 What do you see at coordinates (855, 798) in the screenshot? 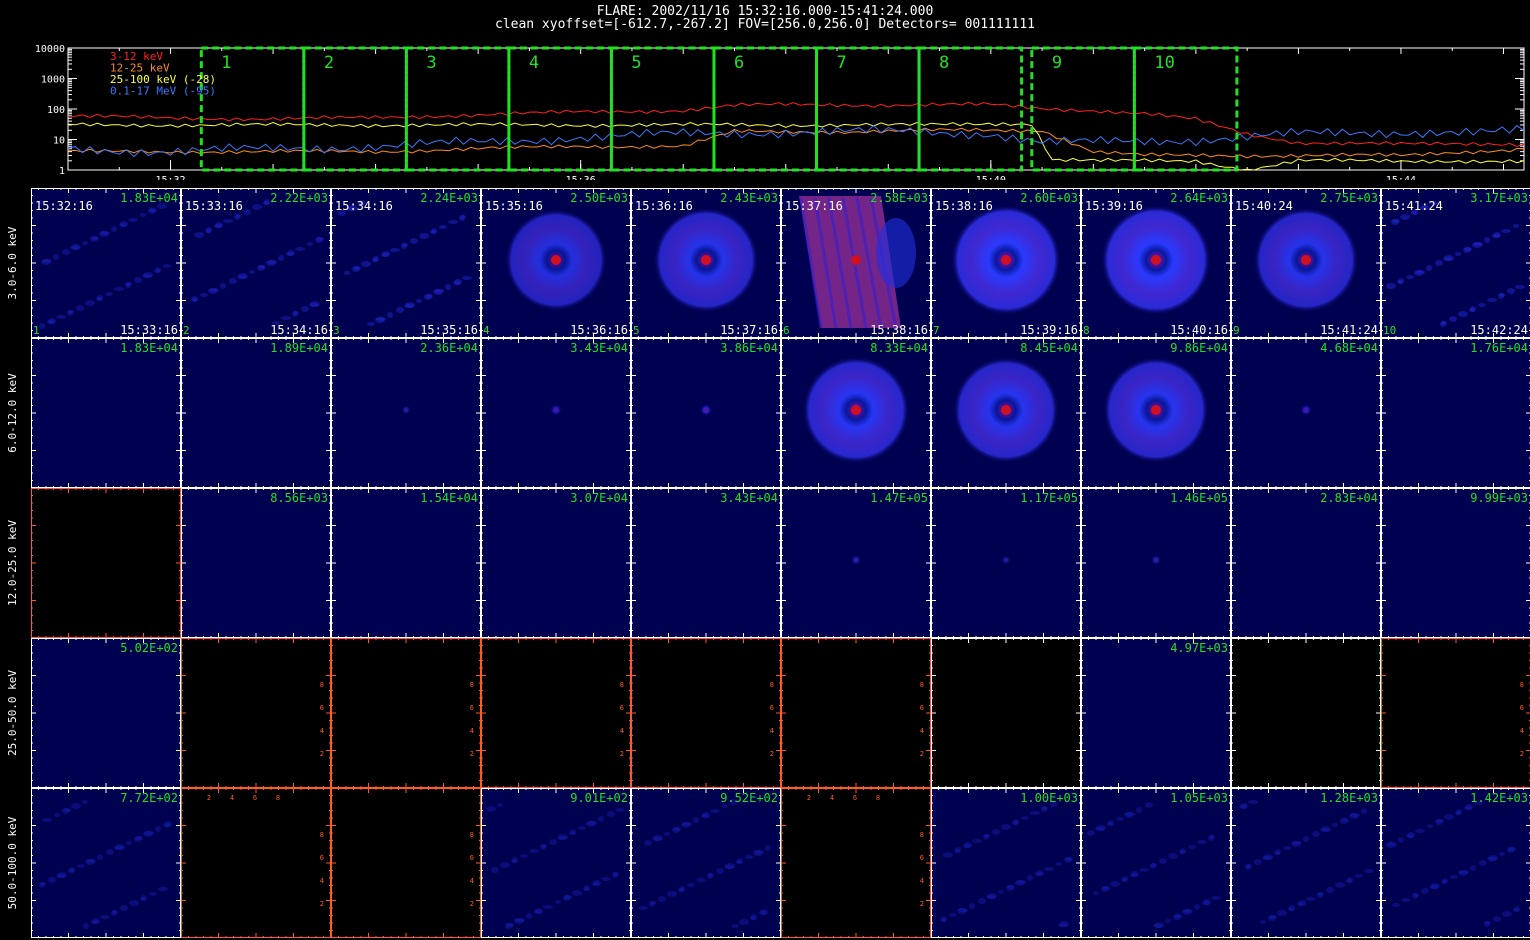
I see `empty-axis-label: 6` at bounding box center [855, 798].